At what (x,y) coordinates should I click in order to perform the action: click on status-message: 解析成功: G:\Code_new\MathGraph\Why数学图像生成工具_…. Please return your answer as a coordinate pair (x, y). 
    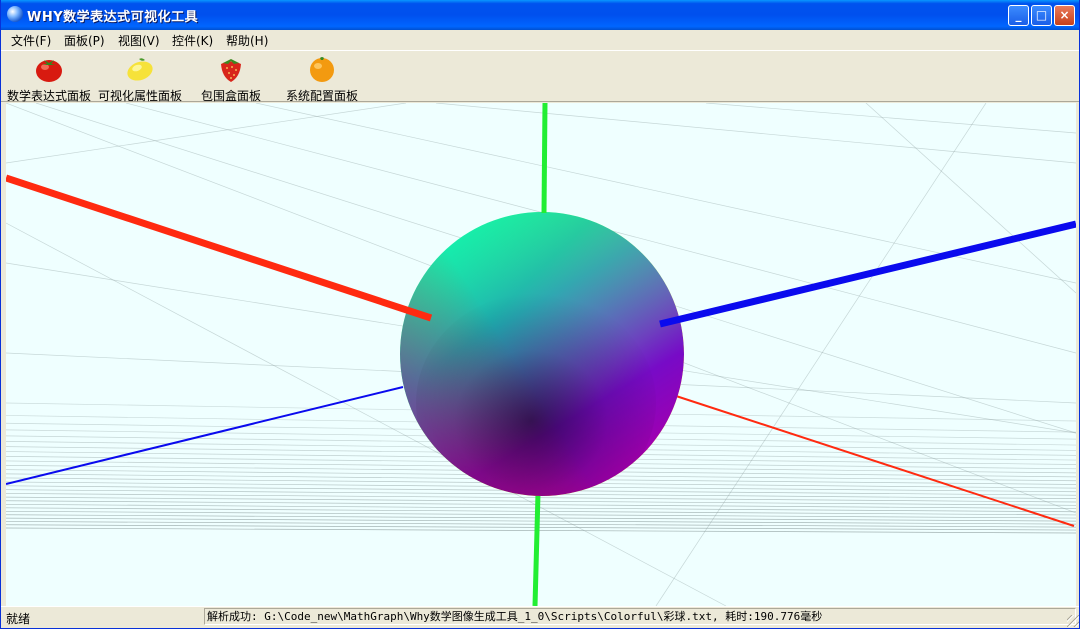
    Looking at the image, I should click on (640, 616).